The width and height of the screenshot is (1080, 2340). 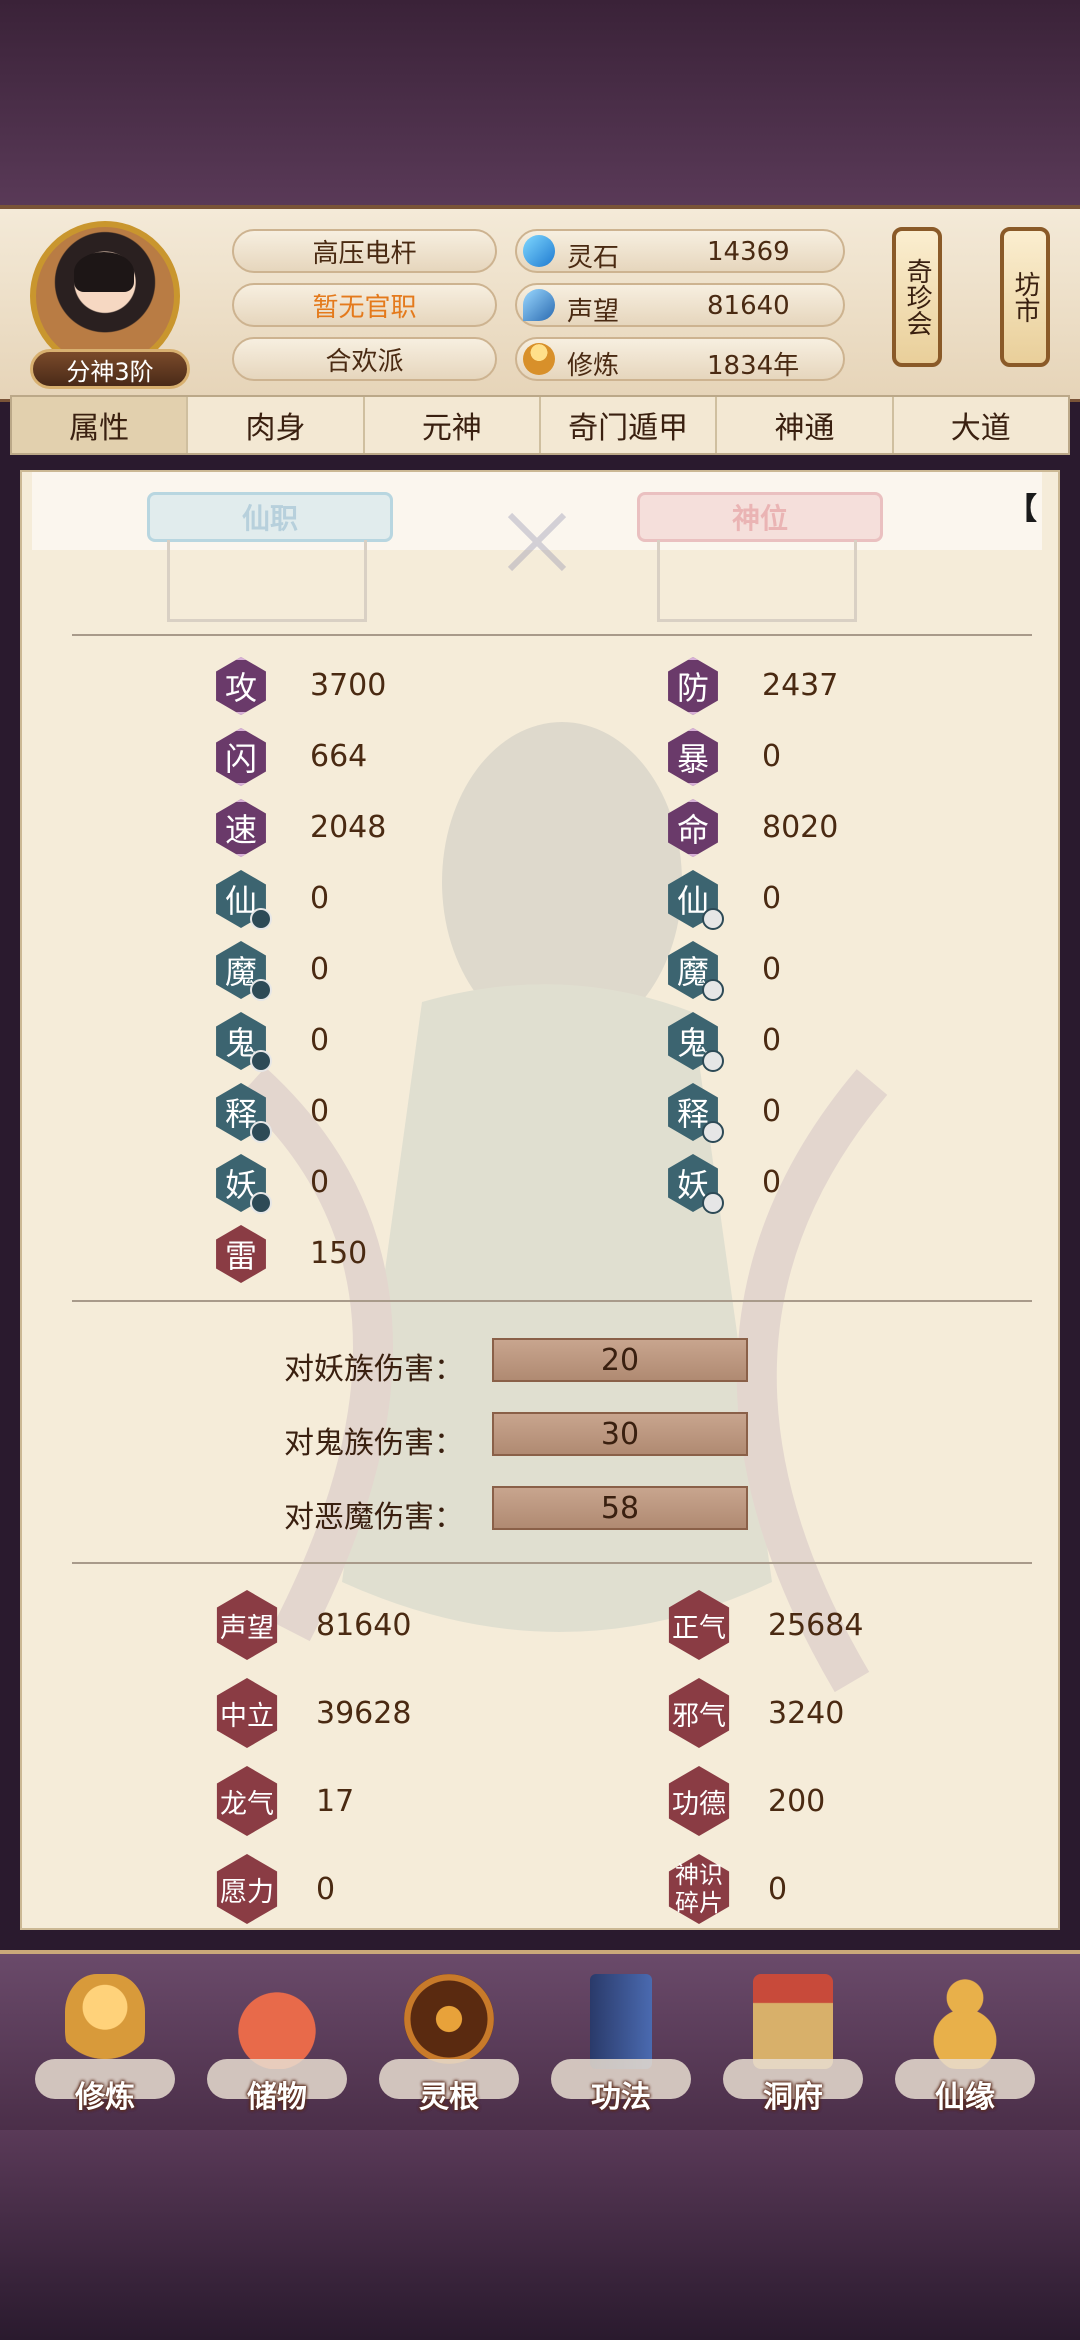 I want to click on rep-icon-soul-fragment: 神识碎片, so click(x=699, y=1889).